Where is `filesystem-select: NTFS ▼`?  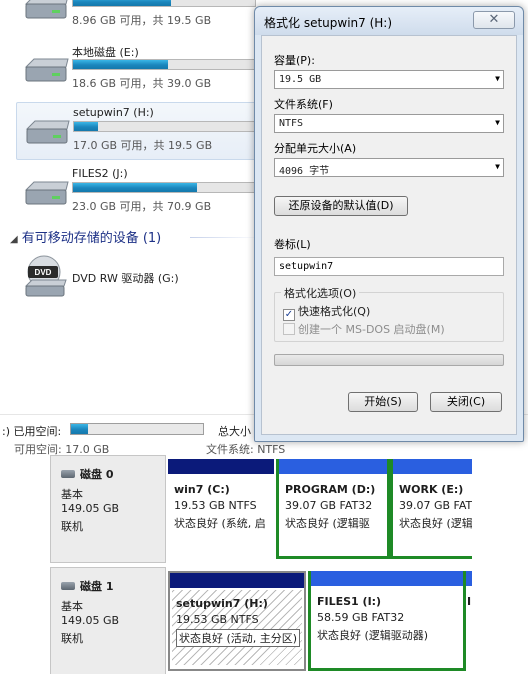
filesystem-select: NTFS ▼ is located at coordinates (389, 123).